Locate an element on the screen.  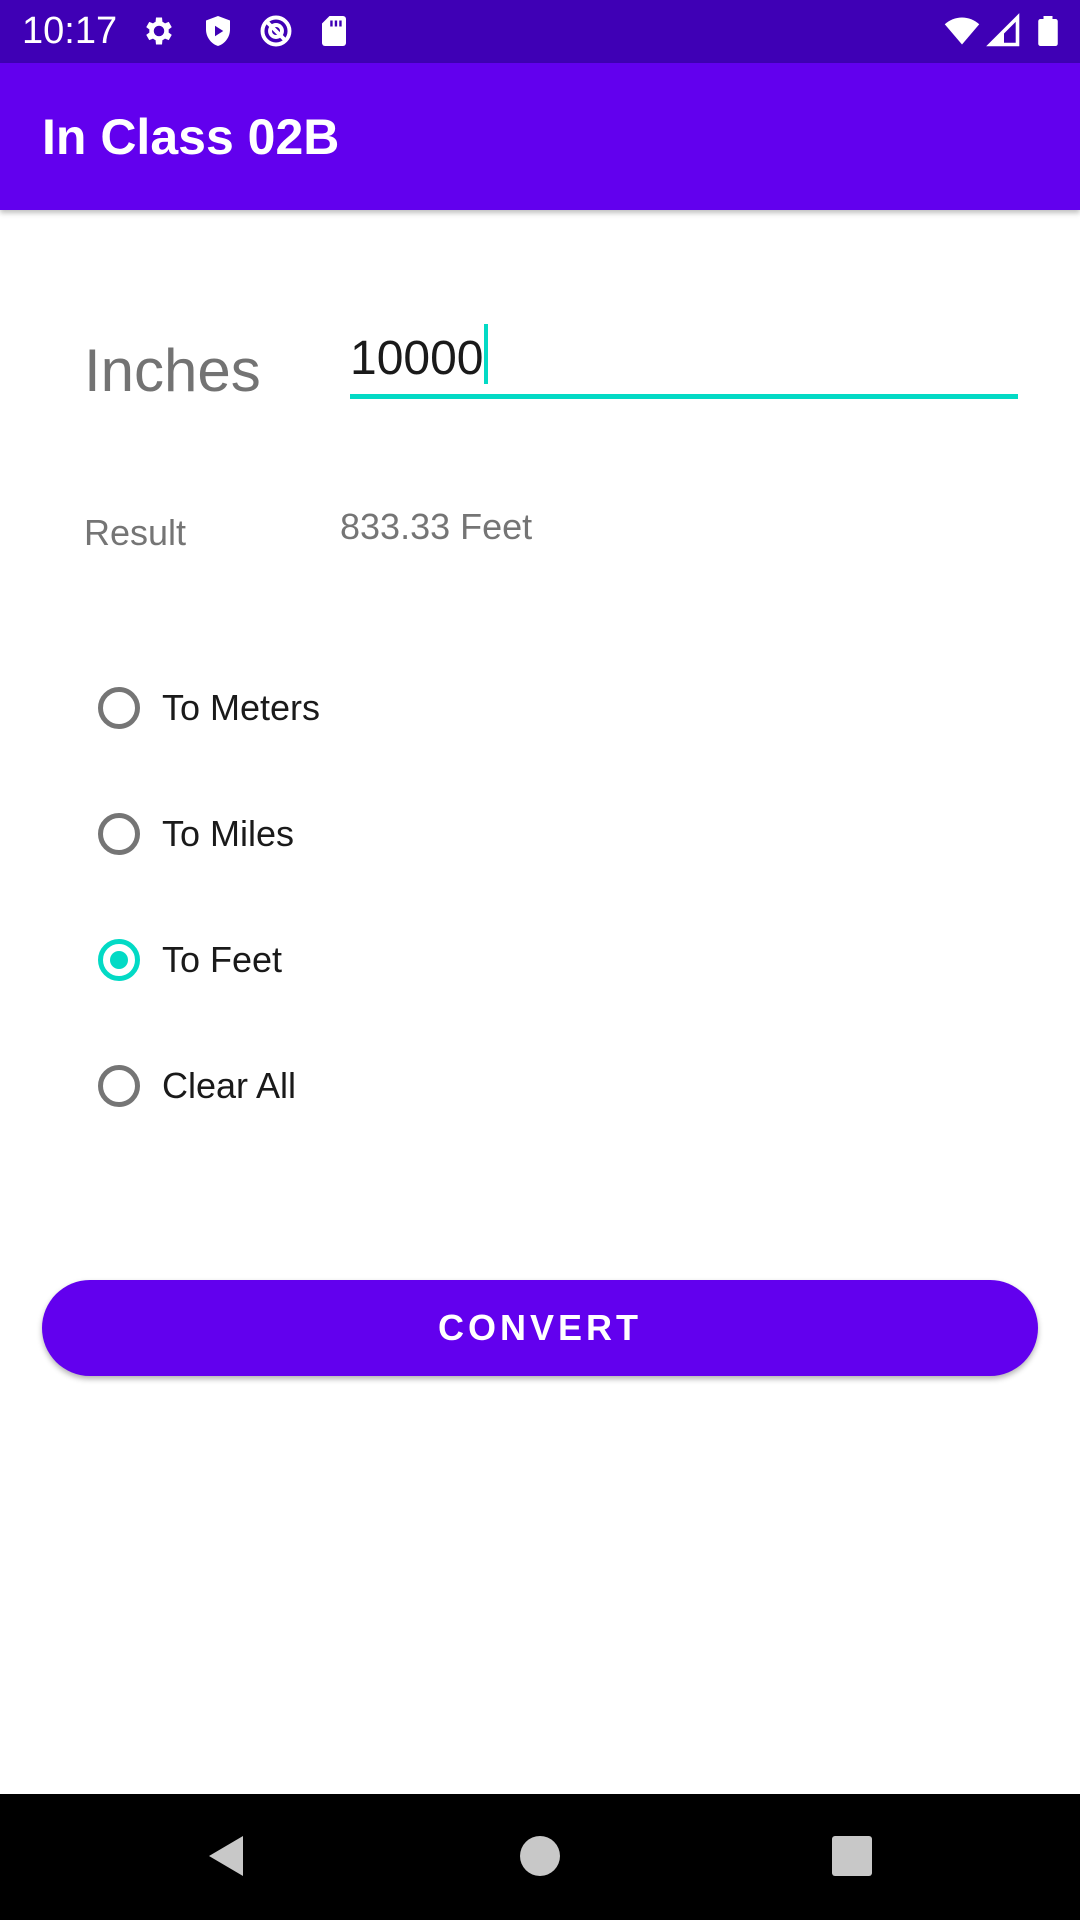
radio-clear-all: Clear All is located at coordinates (348, 1086).